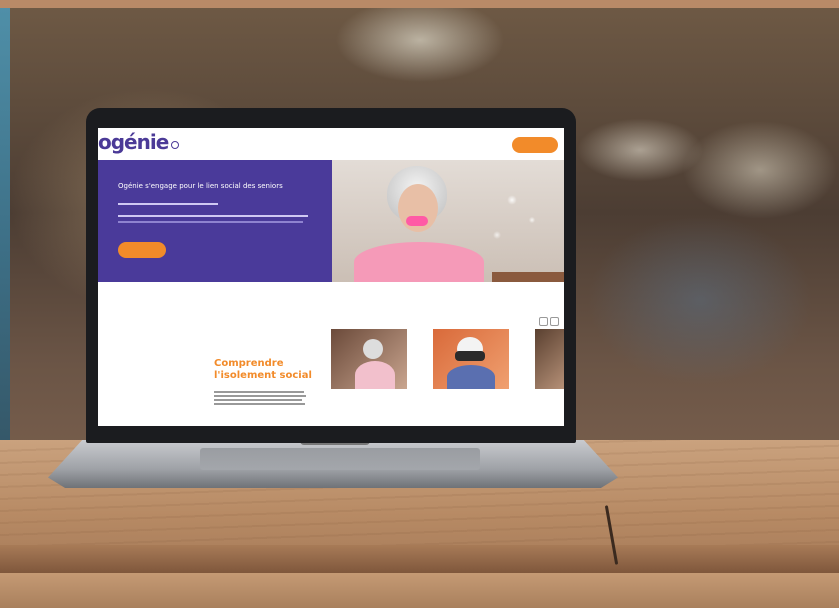 Image resolution: width=839 pixels, height=608 pixels. Describe the element at coordinates (340, 459) in the screenshot. I see `laptop-keyboard-area` at that location.